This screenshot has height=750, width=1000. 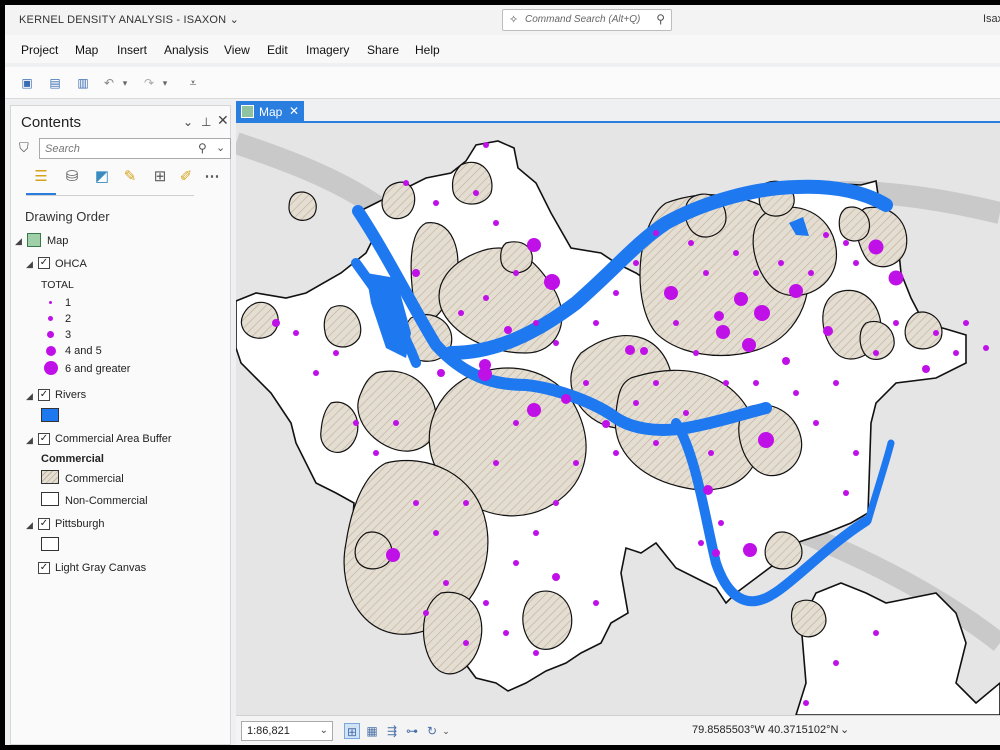 I want to click on pane-options-icon: ⌄, so click(x=188, y=122).